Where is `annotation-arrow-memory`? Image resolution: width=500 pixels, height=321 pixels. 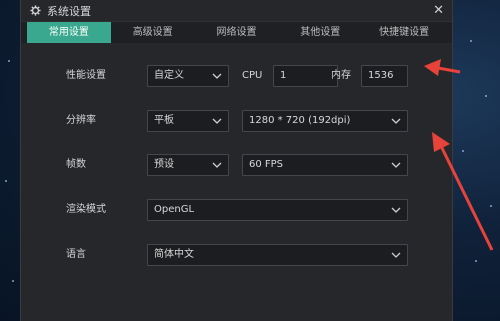 annotation-arrow-memory is located at coordinates (442, 67).